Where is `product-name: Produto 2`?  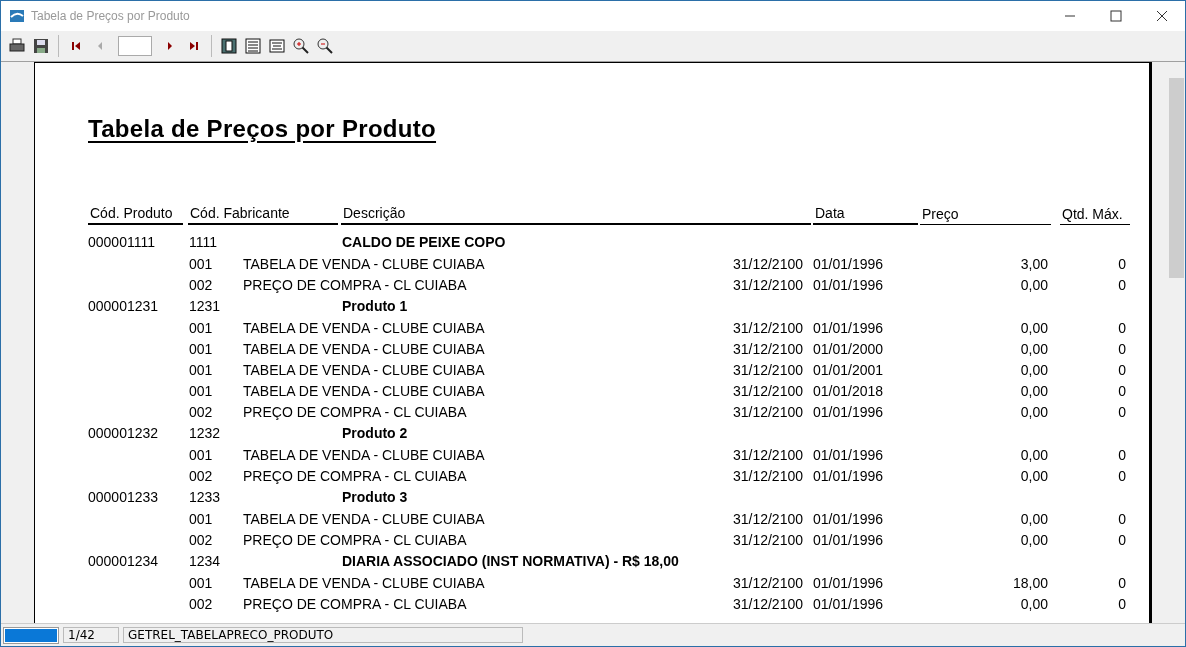 product-name: Produto 2 is located at coordinates (375, 433).